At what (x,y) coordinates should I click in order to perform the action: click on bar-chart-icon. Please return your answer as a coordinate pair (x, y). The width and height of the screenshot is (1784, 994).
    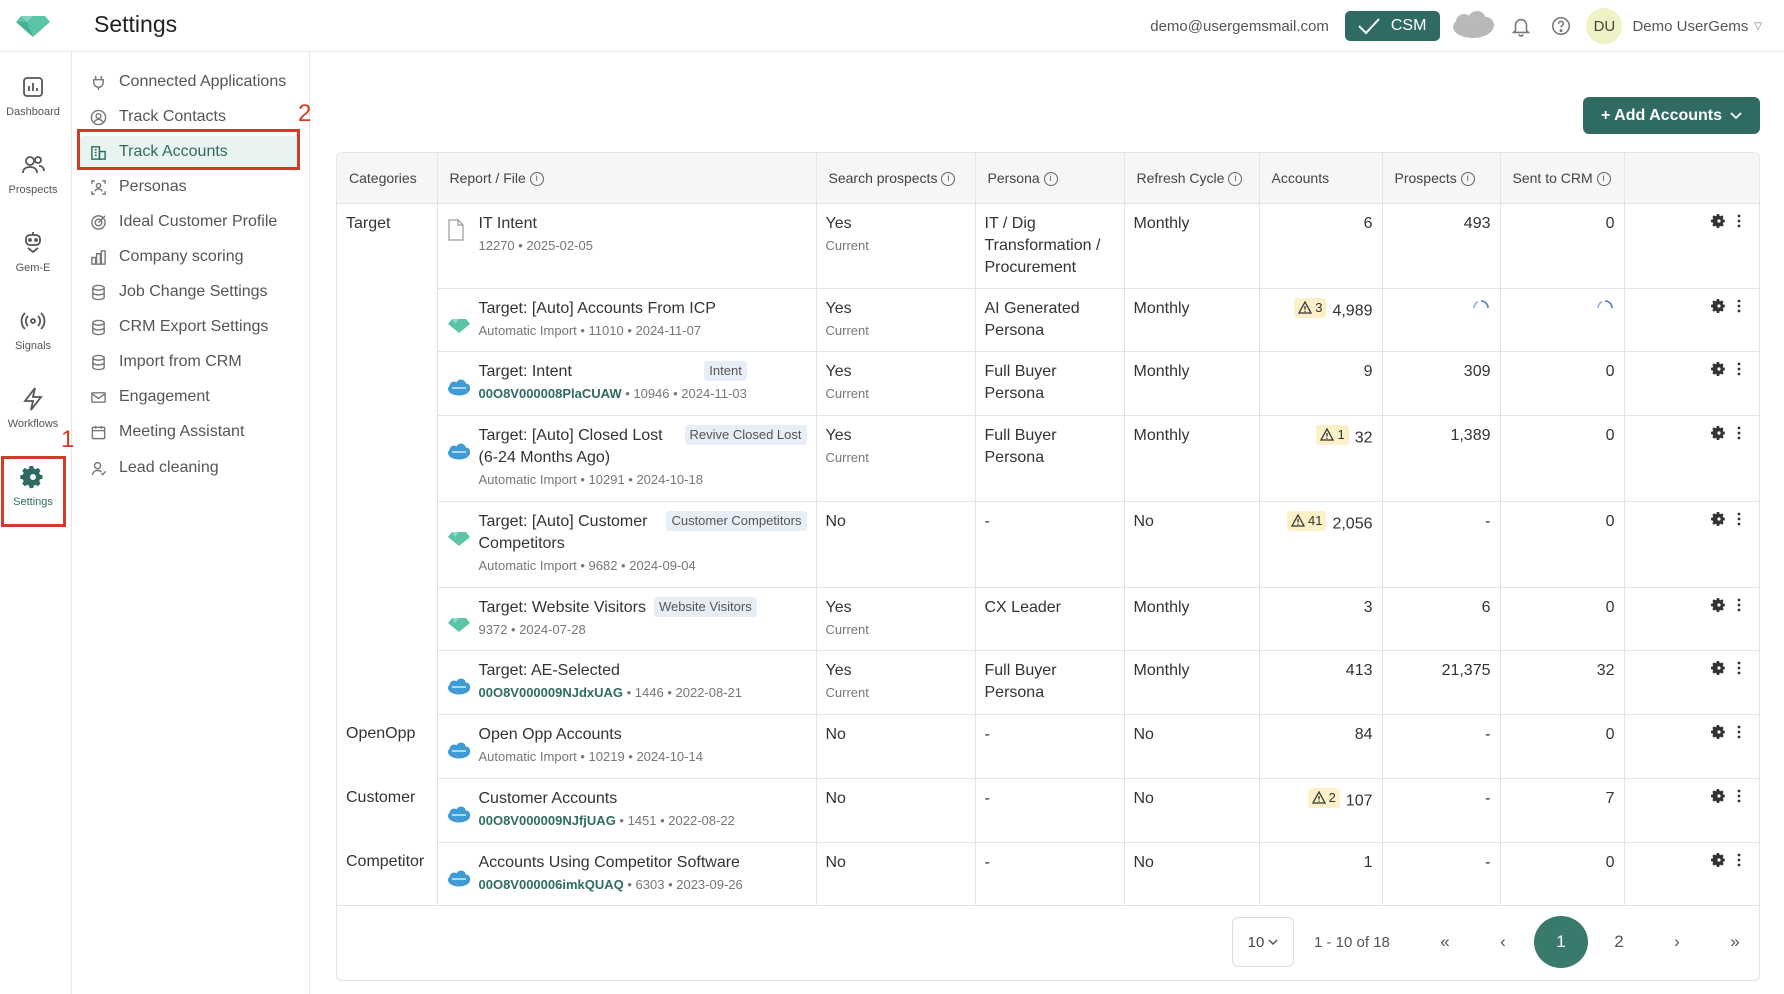
    Looking at the image, I should click on (98, 257).